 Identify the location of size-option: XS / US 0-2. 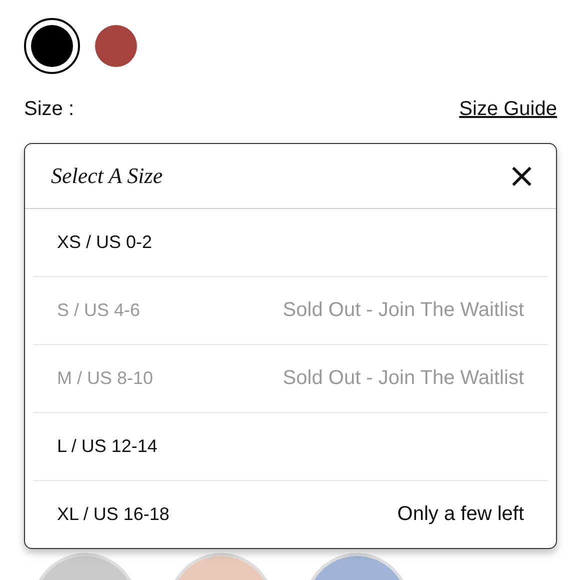
(290, 243).